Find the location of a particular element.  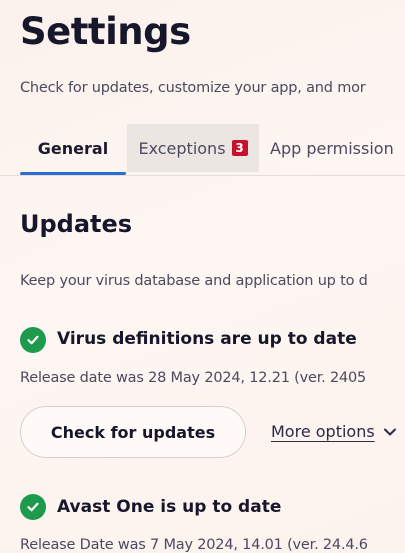

more-options-link: More options is located at coordinates (334, 431).